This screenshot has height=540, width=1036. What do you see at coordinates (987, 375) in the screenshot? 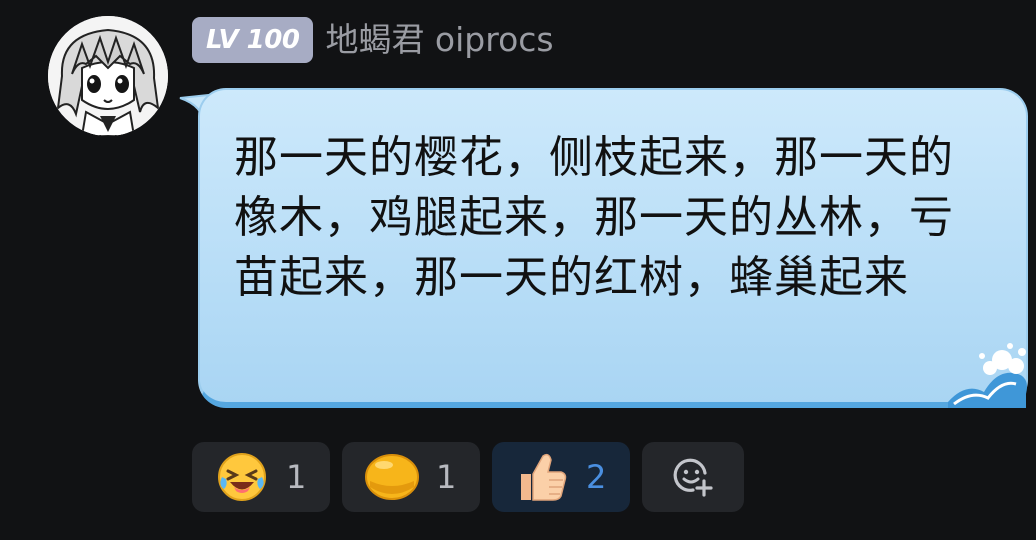
I see `wave-decoration-icon` at bounding box center [987, 375].